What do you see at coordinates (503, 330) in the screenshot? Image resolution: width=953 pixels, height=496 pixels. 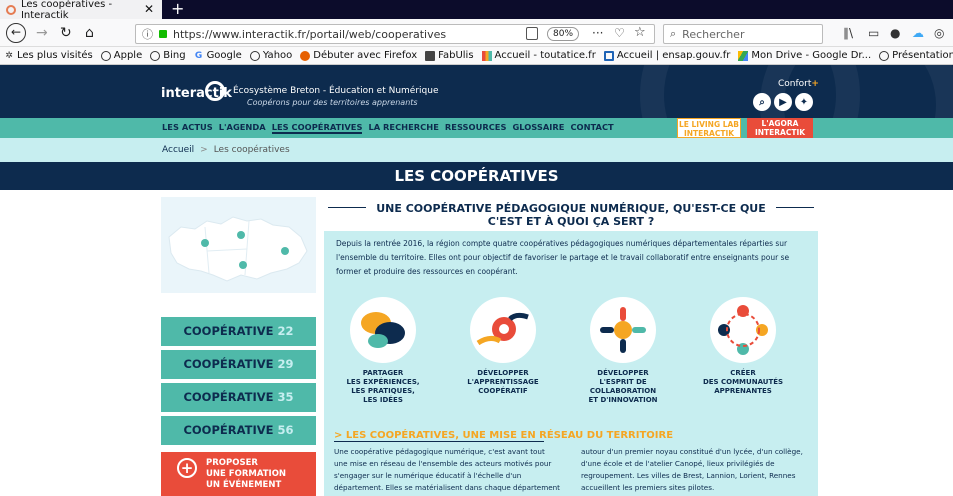 I see `gears-hands-icon` at bounding box center [503, 330].